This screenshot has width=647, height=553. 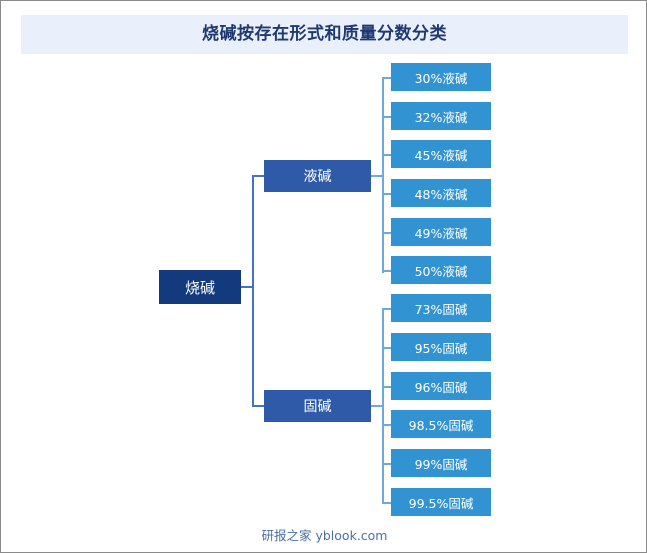 I want to click on footer-watermark: 研报之家 yblook.com, so click(x=324, y=535).